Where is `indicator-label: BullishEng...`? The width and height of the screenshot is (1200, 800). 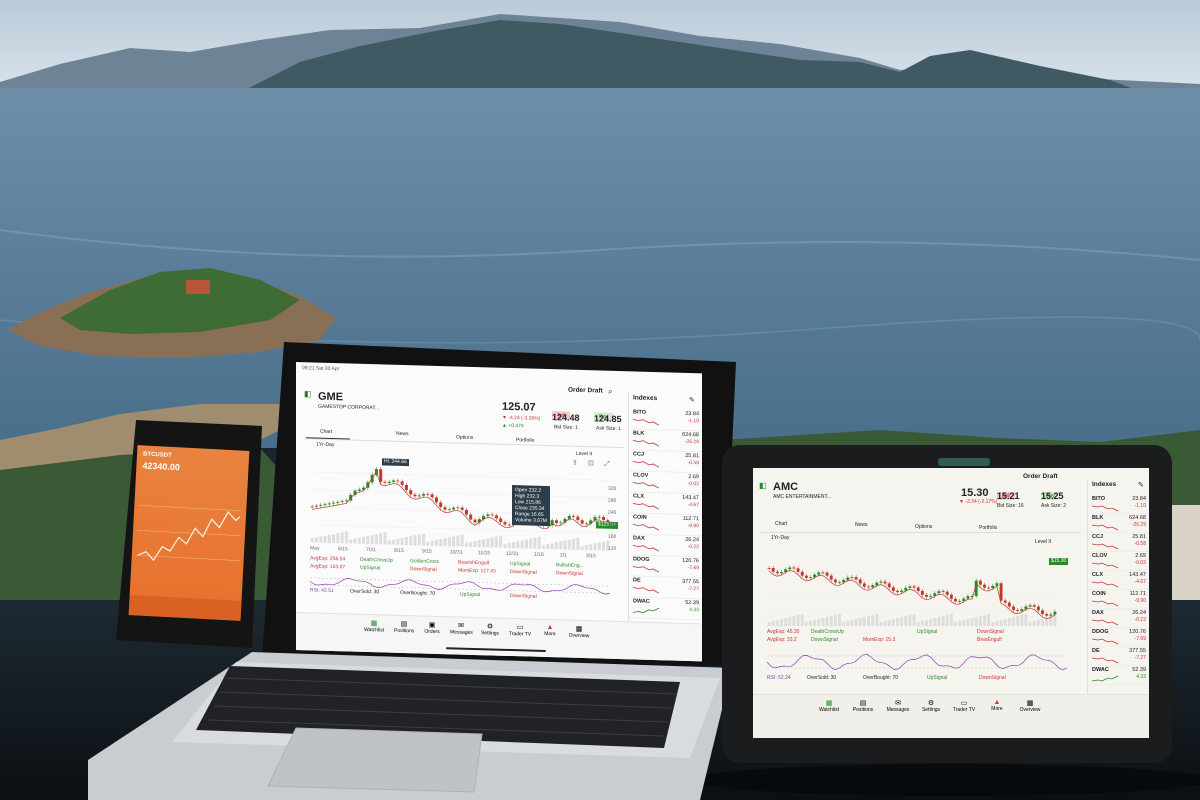
indicator-label: BullishEng... is located at coordinates (570, 566).